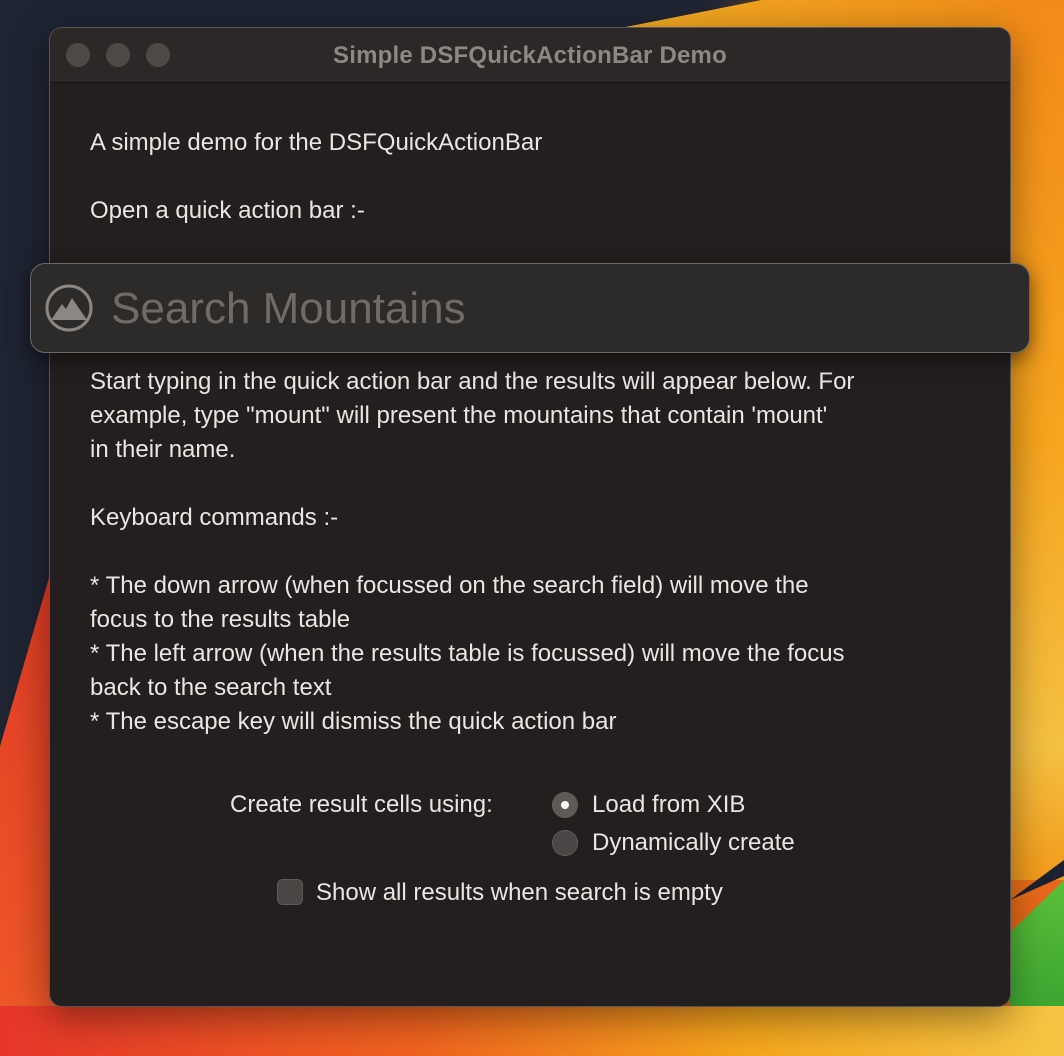 The height and width of the screenshot is (1056, 1064). Describe the element at coordinates (693, 843) in the screenshot. I see `radio-label-dynamically-create: Dynamically create` at that location.